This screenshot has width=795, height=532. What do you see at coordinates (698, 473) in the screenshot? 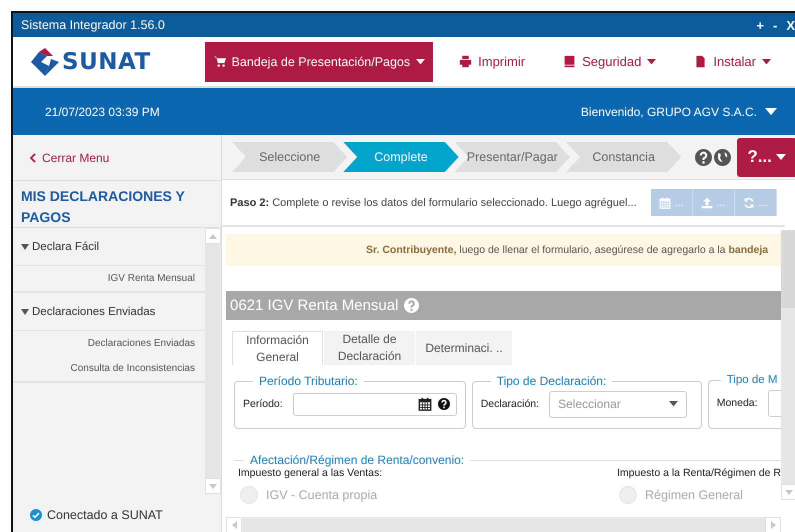
I see `field-label: Impuesto a la Renta/Régimen de R` at bounding box center [698, 473].